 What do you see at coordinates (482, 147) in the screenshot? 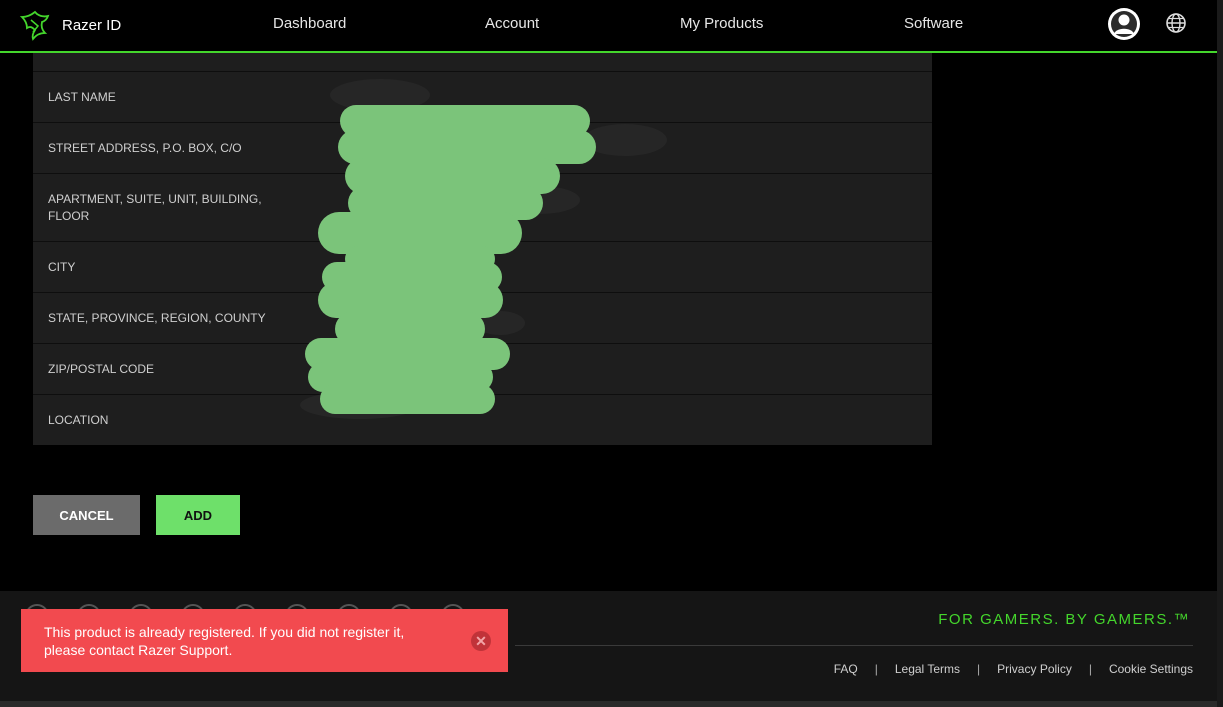
I see `form-row-street-address: STREET ADDRESS, P.O. BOX, C/O` at bounding box center [482, 147].